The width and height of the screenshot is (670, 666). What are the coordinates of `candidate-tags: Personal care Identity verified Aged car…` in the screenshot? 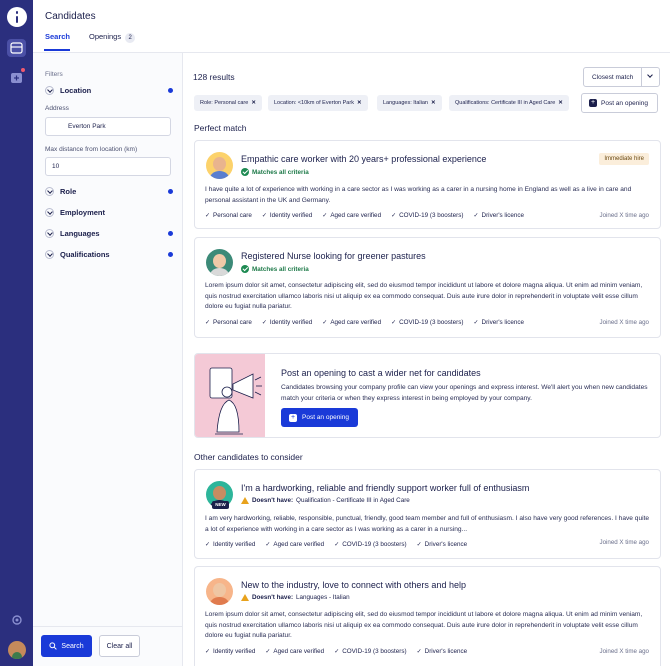 It's located at (364, 215).